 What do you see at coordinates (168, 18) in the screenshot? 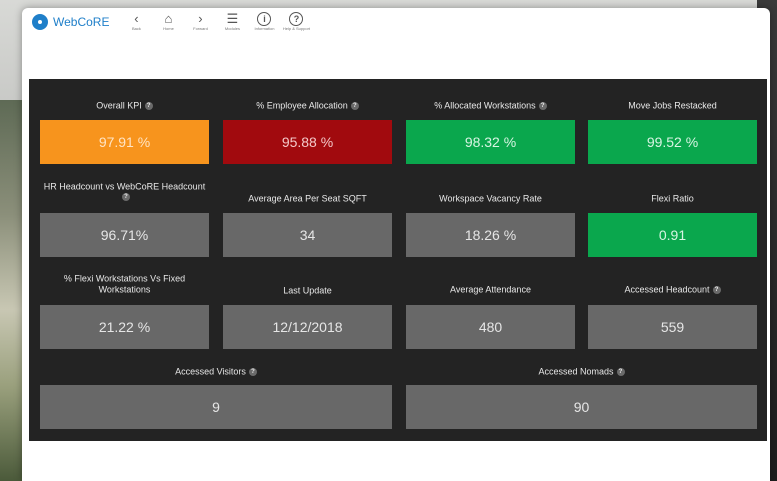
I see `home-icon: ⌂` at bounding box center [168, 18].